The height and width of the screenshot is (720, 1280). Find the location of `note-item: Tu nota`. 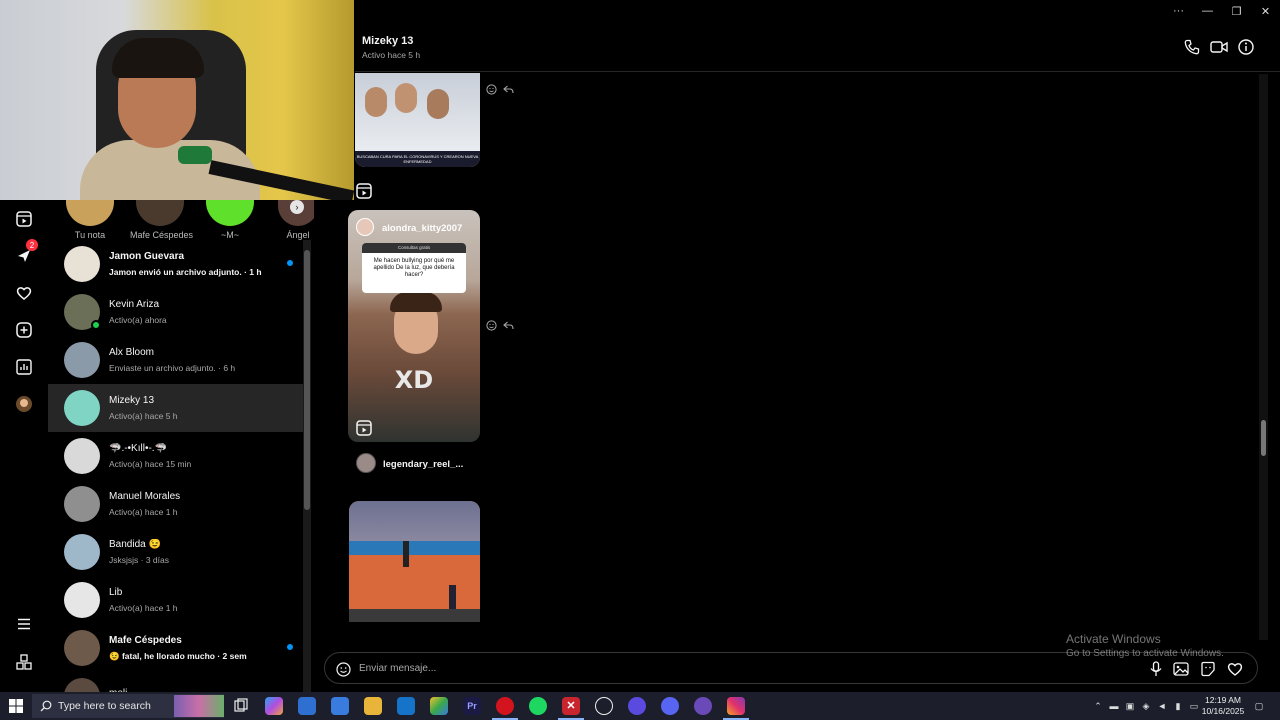

note-item: Tu nota is located at coordinates (90, 220).